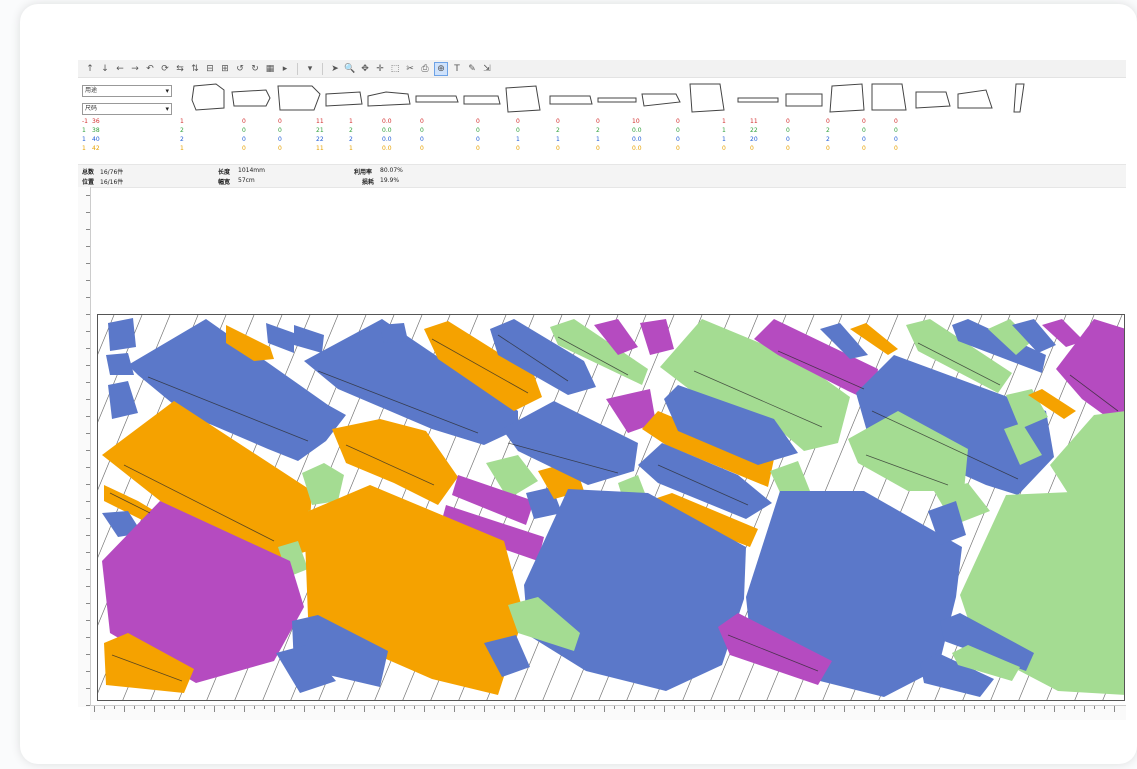  What do you see at coordinates (251, 170) in the screenshot?
I see `info-value-3: 1014mm` at bounding box center [251, 170].